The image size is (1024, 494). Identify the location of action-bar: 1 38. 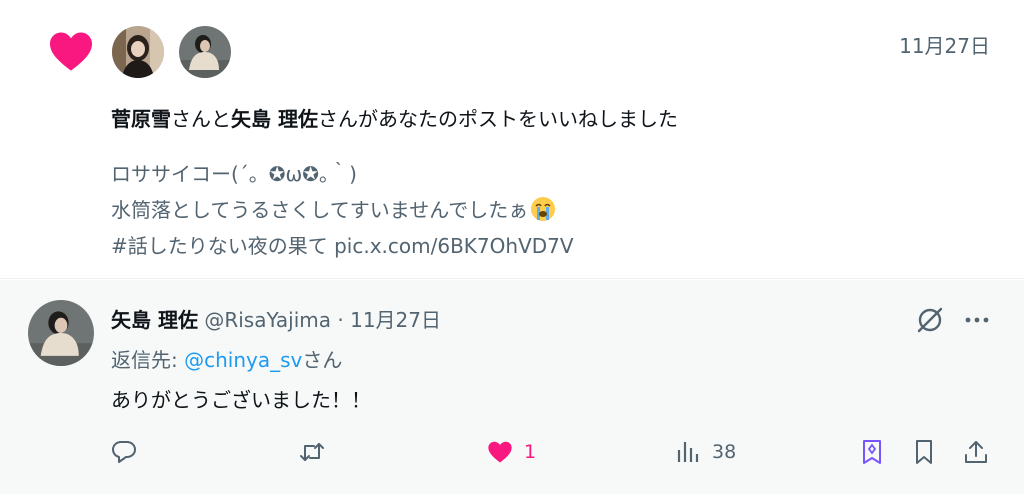
(512, 452).